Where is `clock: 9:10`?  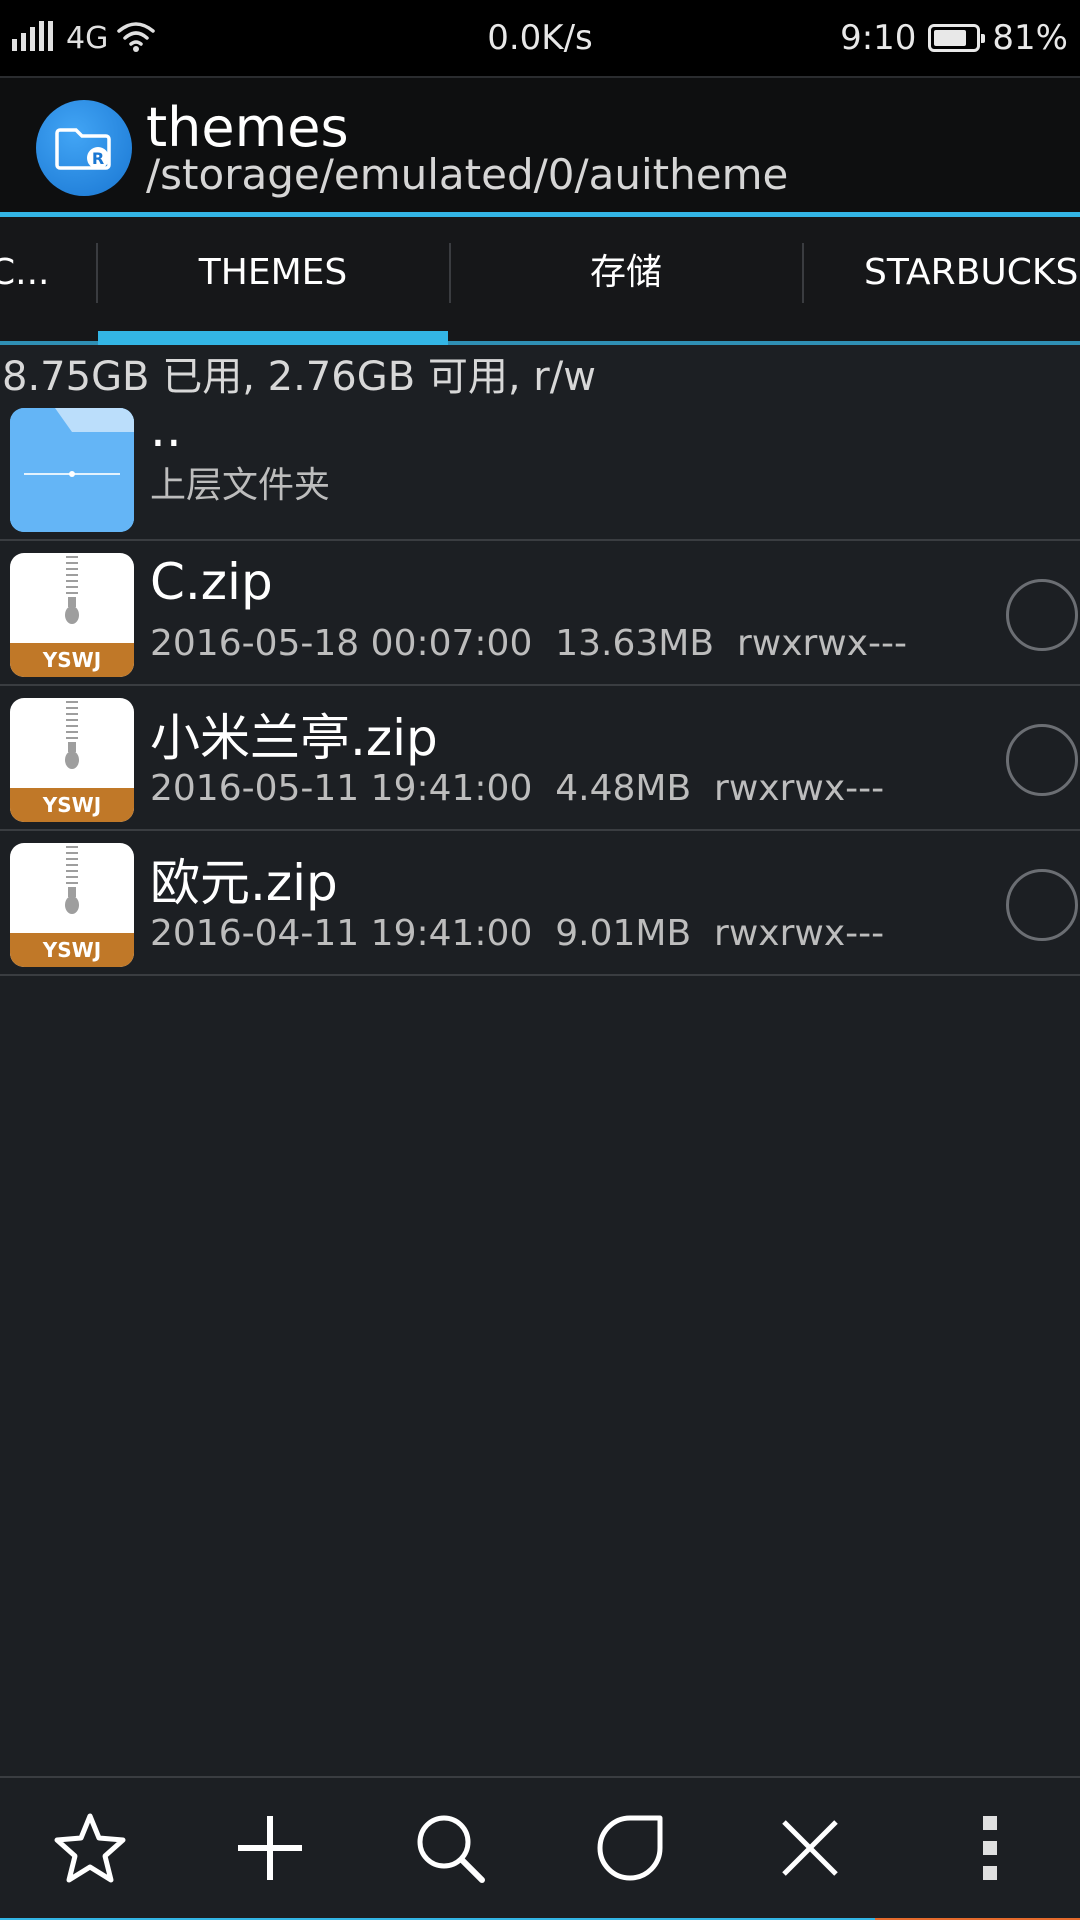
clock: 9:10 is located at coordinates (878, 38).